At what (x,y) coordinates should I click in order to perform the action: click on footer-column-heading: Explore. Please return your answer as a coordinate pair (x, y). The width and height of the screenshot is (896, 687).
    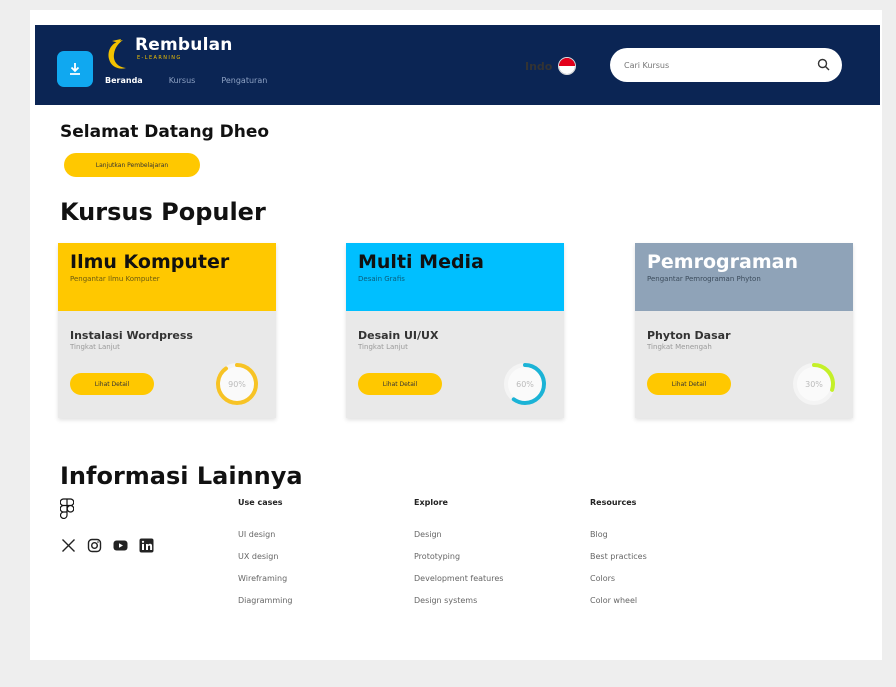
    Looking at the image, I should click on (431, 502).